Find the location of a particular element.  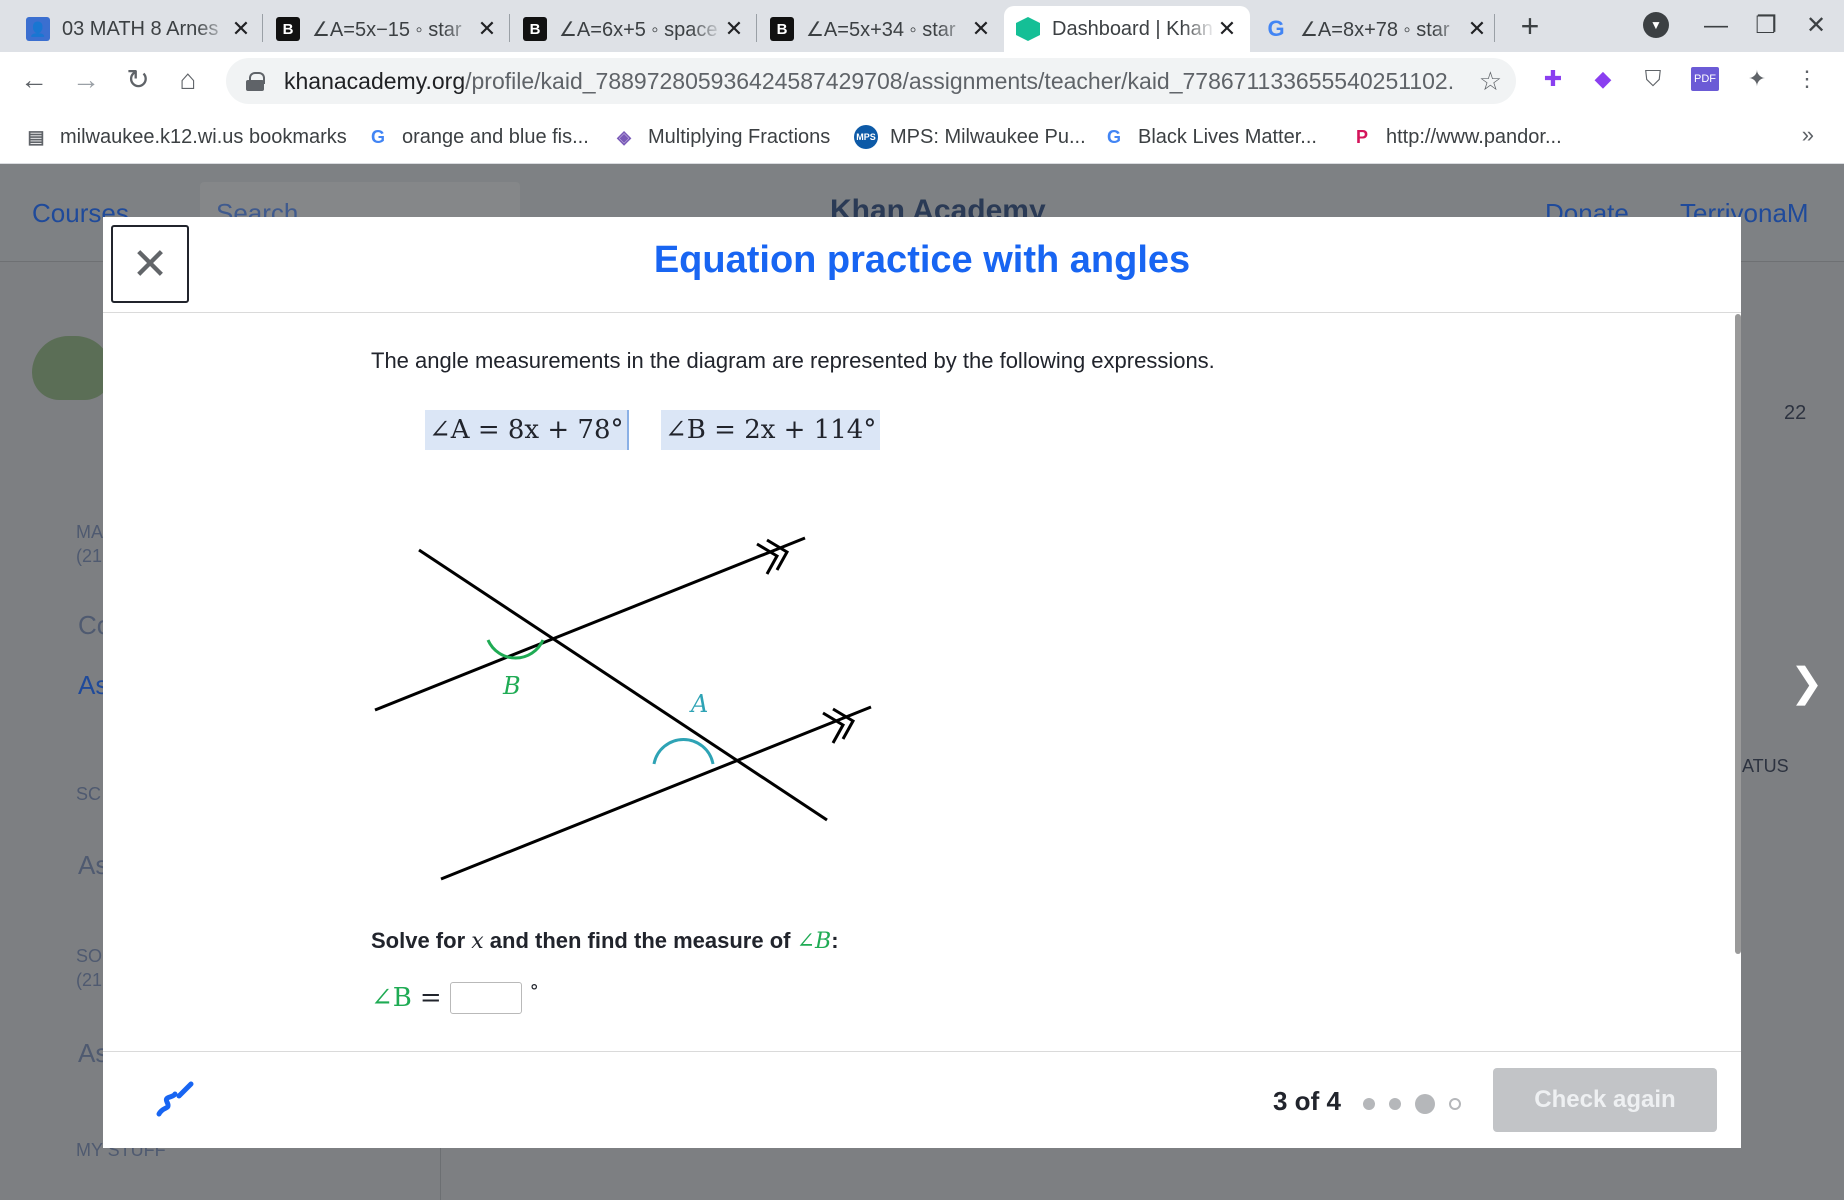

angle-diagram: B A is located at coordinates (623, 708).